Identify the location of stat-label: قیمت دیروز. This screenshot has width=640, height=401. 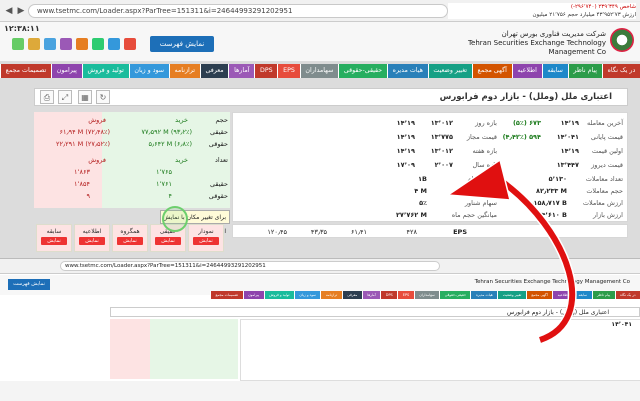
(607, 165).